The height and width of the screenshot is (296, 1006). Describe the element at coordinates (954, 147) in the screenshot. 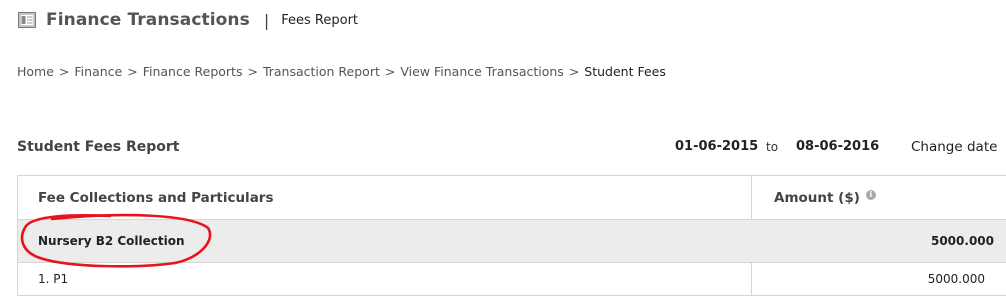

I see `change-date-link: Change date` at that location.